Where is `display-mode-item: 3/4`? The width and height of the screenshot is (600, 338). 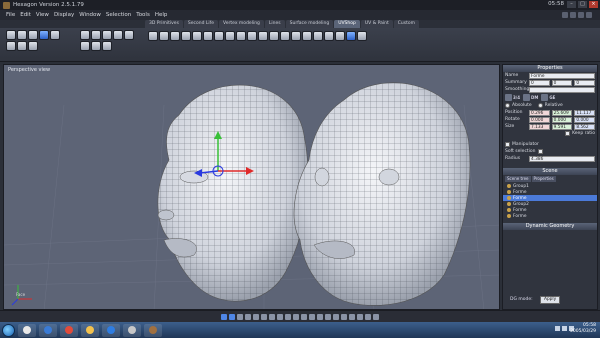 display-mode-item: 3/4 is located at coordinates (512, 97).